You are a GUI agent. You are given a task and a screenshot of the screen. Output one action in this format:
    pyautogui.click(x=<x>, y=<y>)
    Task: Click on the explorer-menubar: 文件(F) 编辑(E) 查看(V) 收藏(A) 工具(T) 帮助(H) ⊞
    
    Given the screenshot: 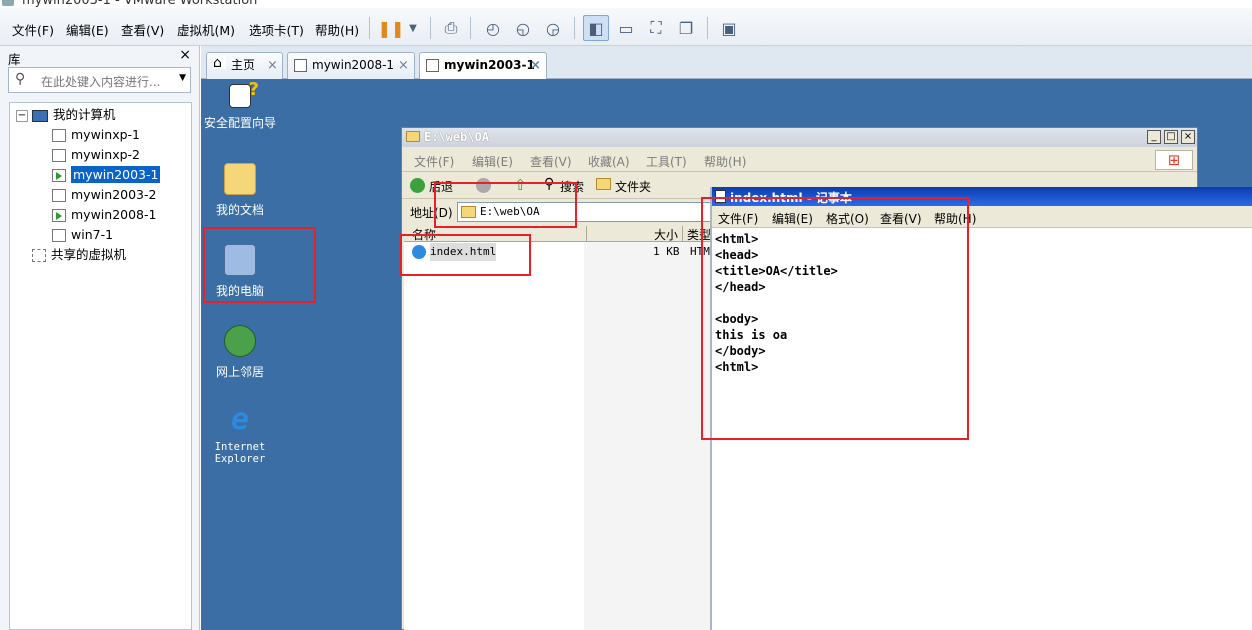 What is the action you would take?
    pyautogui.click(x=799, y=160)
    